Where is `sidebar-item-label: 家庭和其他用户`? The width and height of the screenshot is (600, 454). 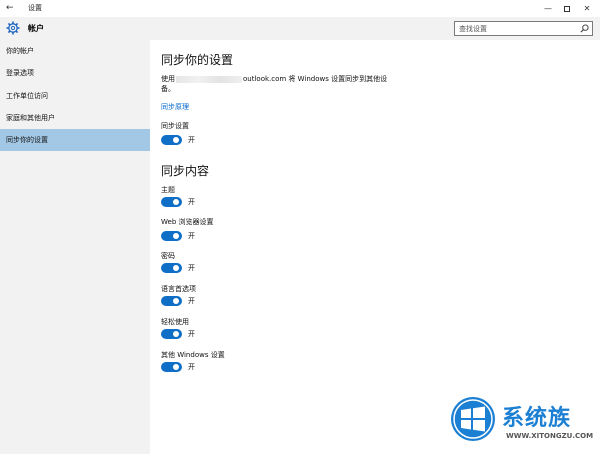
sidebar-item-label: 家庭和其他用户 is located at coordinates (30, 118).